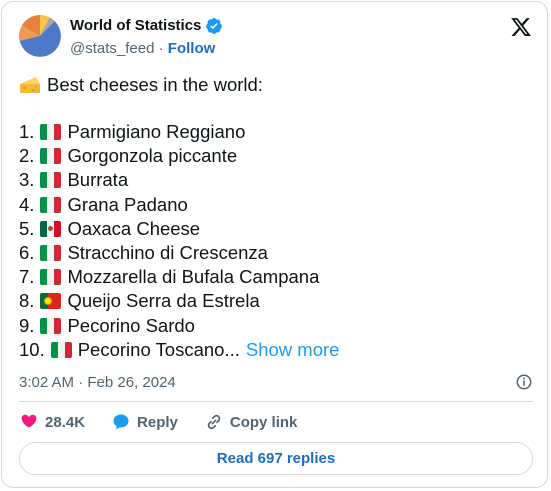 The image size is (551, 491). Describe the element at coordinates (27, 156) in the screenshot. I see `list-item-number: 2.` at that location.